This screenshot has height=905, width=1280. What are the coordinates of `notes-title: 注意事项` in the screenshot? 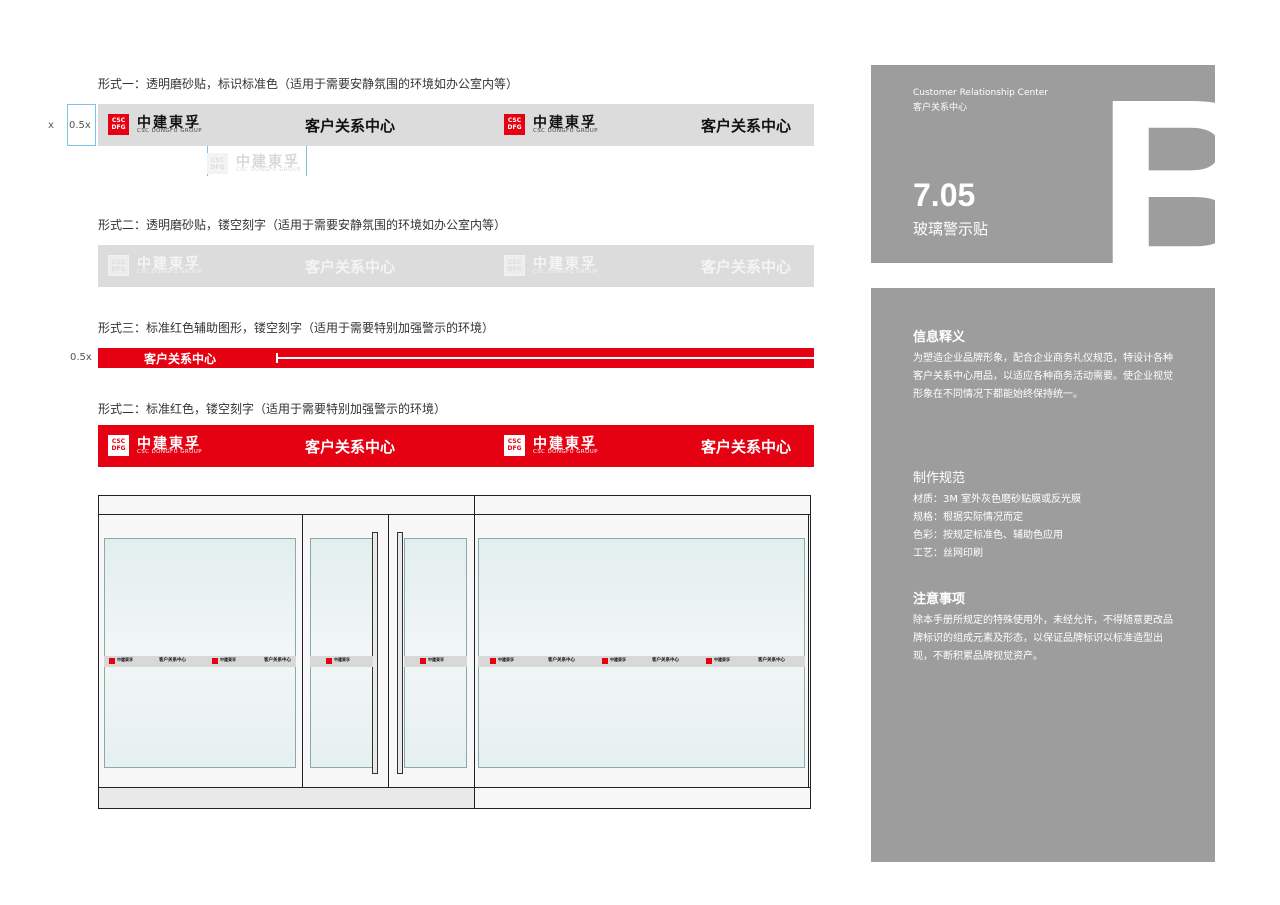 It's located at (939, 599).